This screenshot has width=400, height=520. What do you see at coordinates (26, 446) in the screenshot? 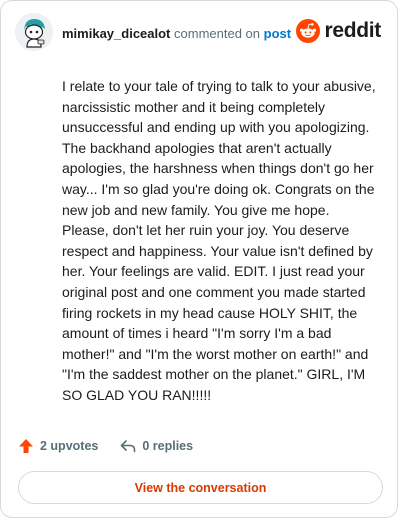
I see `upvote-arrow-icon` at bounding box center [26, 446].